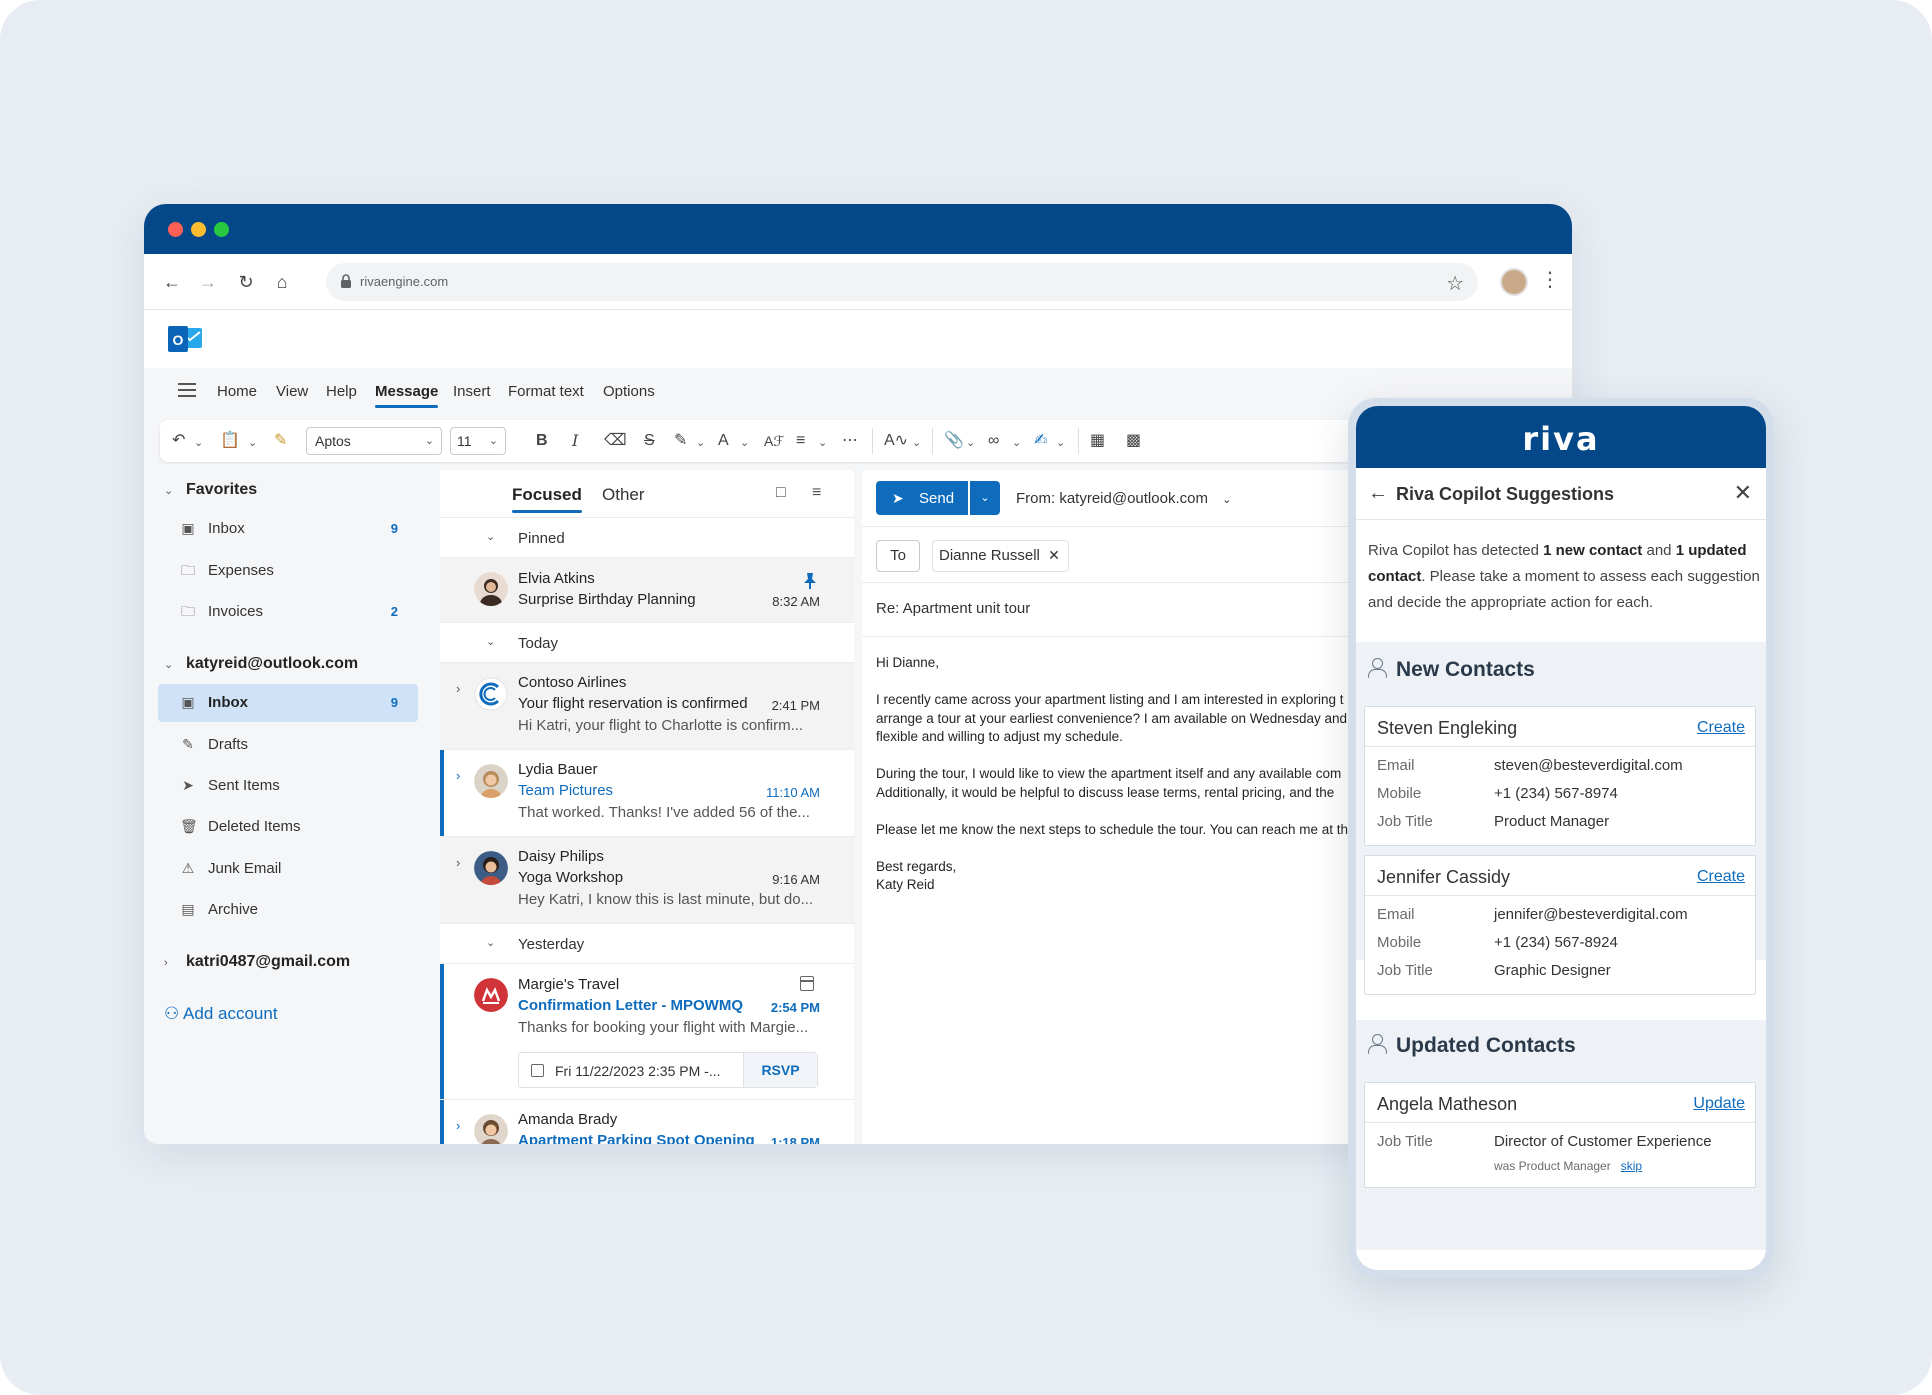  I want to click on field-label: Email, so click(1396, 914).